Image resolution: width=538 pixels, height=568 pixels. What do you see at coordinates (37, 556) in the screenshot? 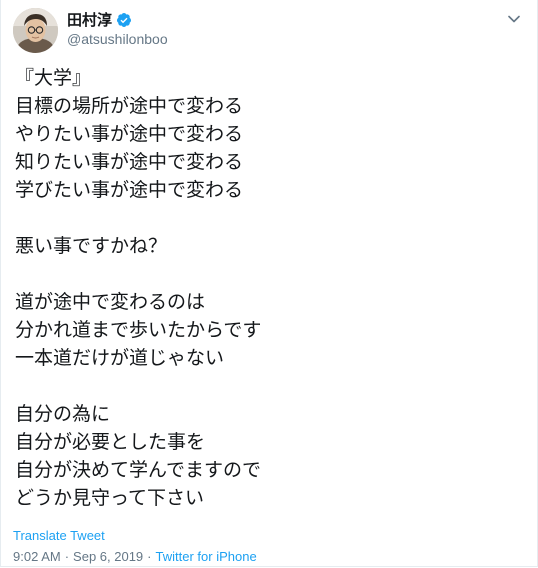
I see `tweet-time: 9:02 AM` at bounding box center [37, 556].